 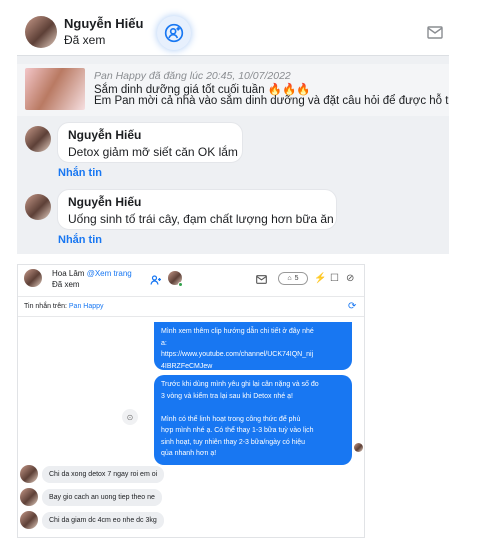 What do you see at coordinates (153, 152) in the screenshot?
I see `comment-text: Detox giảm mỡ siết căn OK lắm` at bounding box center [153, 152].